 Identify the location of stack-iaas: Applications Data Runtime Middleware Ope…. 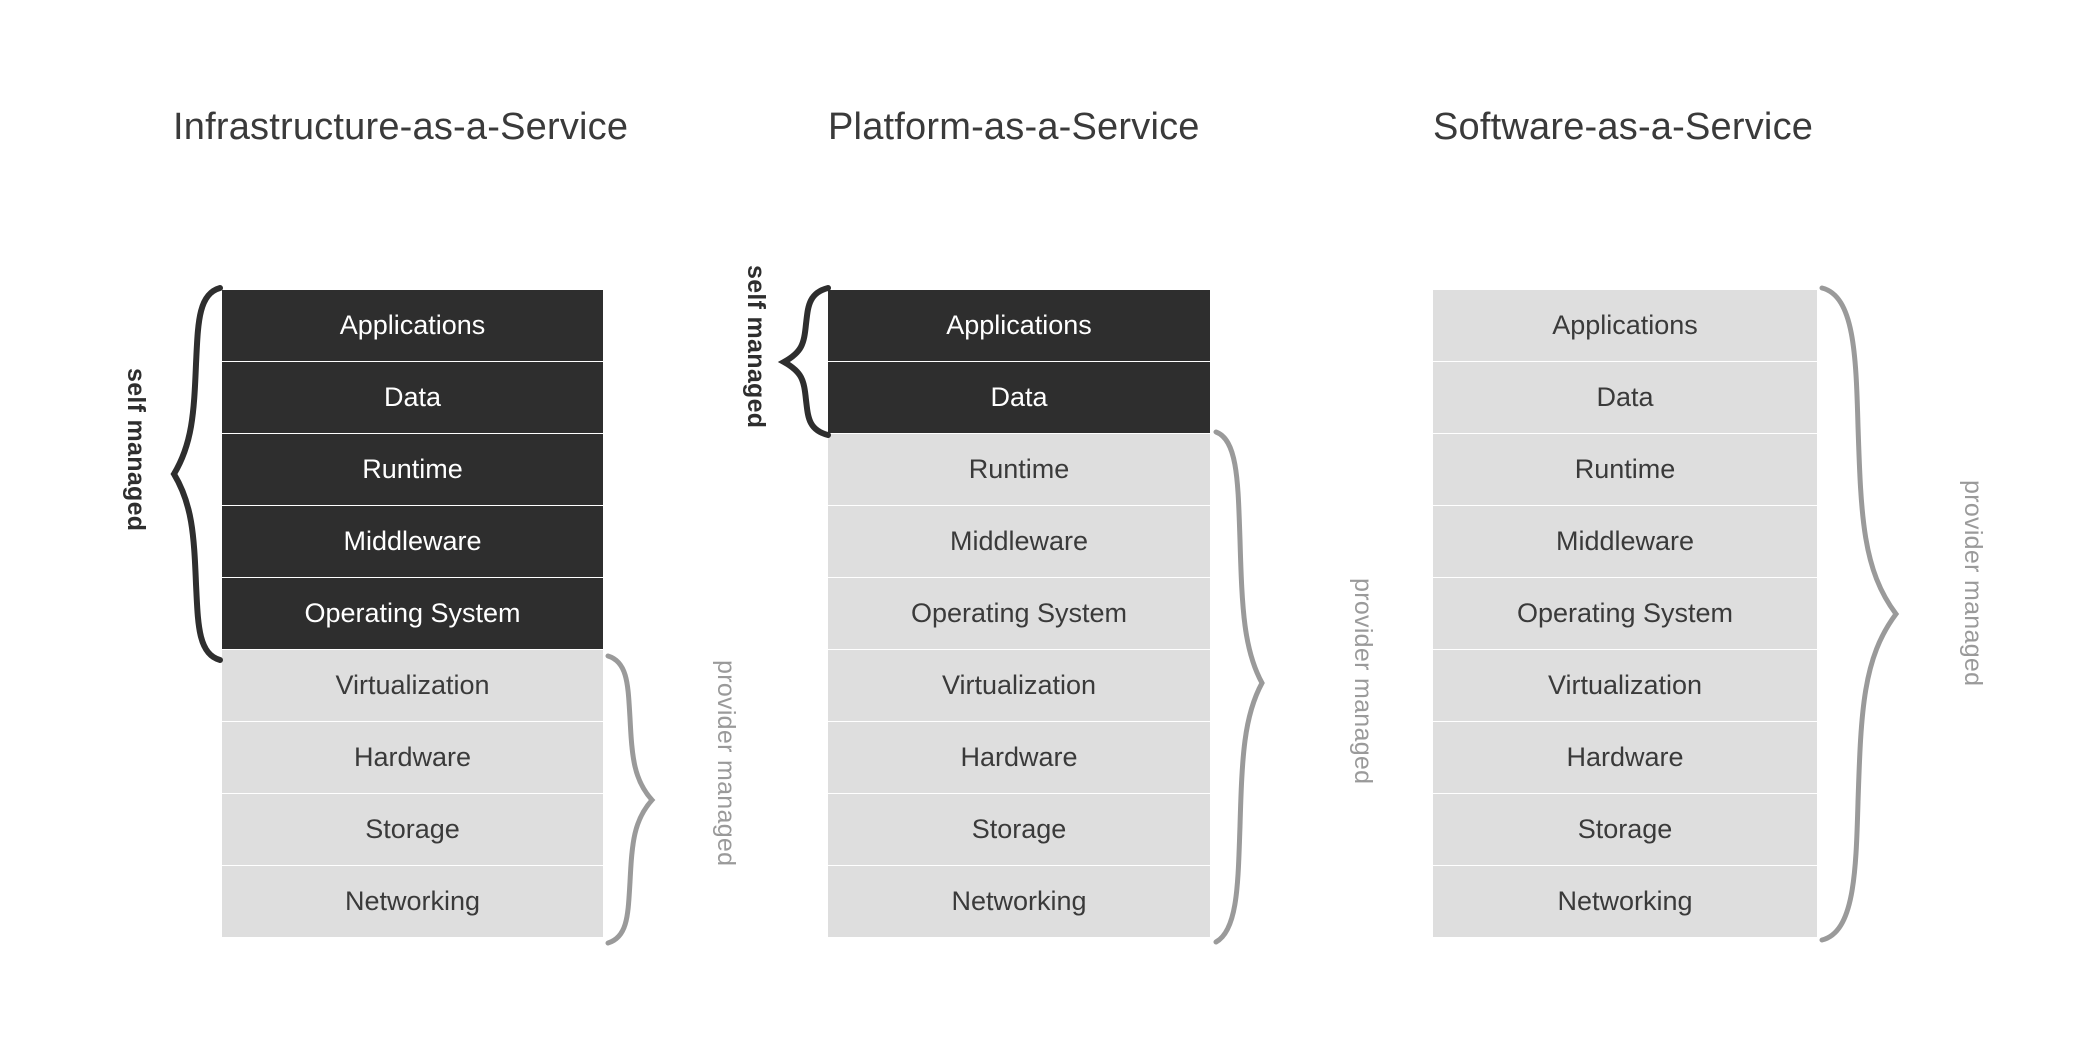
(412, 614).